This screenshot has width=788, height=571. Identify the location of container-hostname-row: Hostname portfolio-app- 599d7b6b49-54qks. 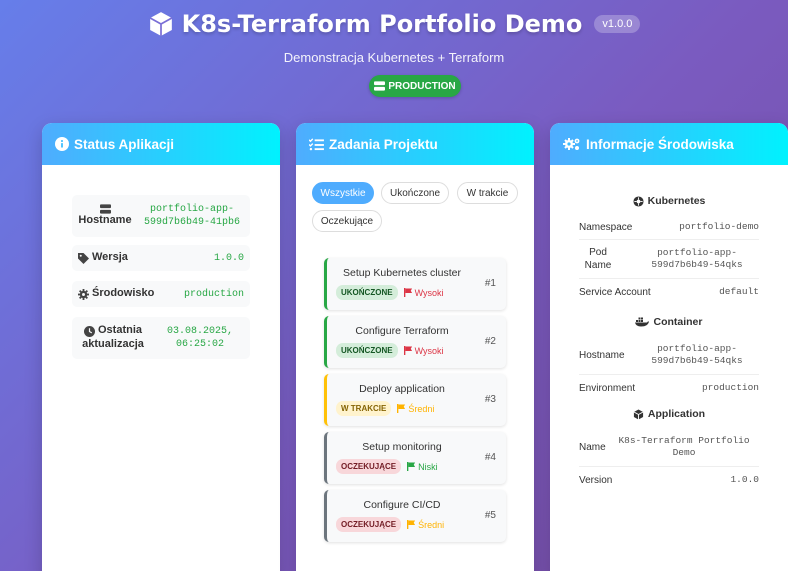
(669, 355).